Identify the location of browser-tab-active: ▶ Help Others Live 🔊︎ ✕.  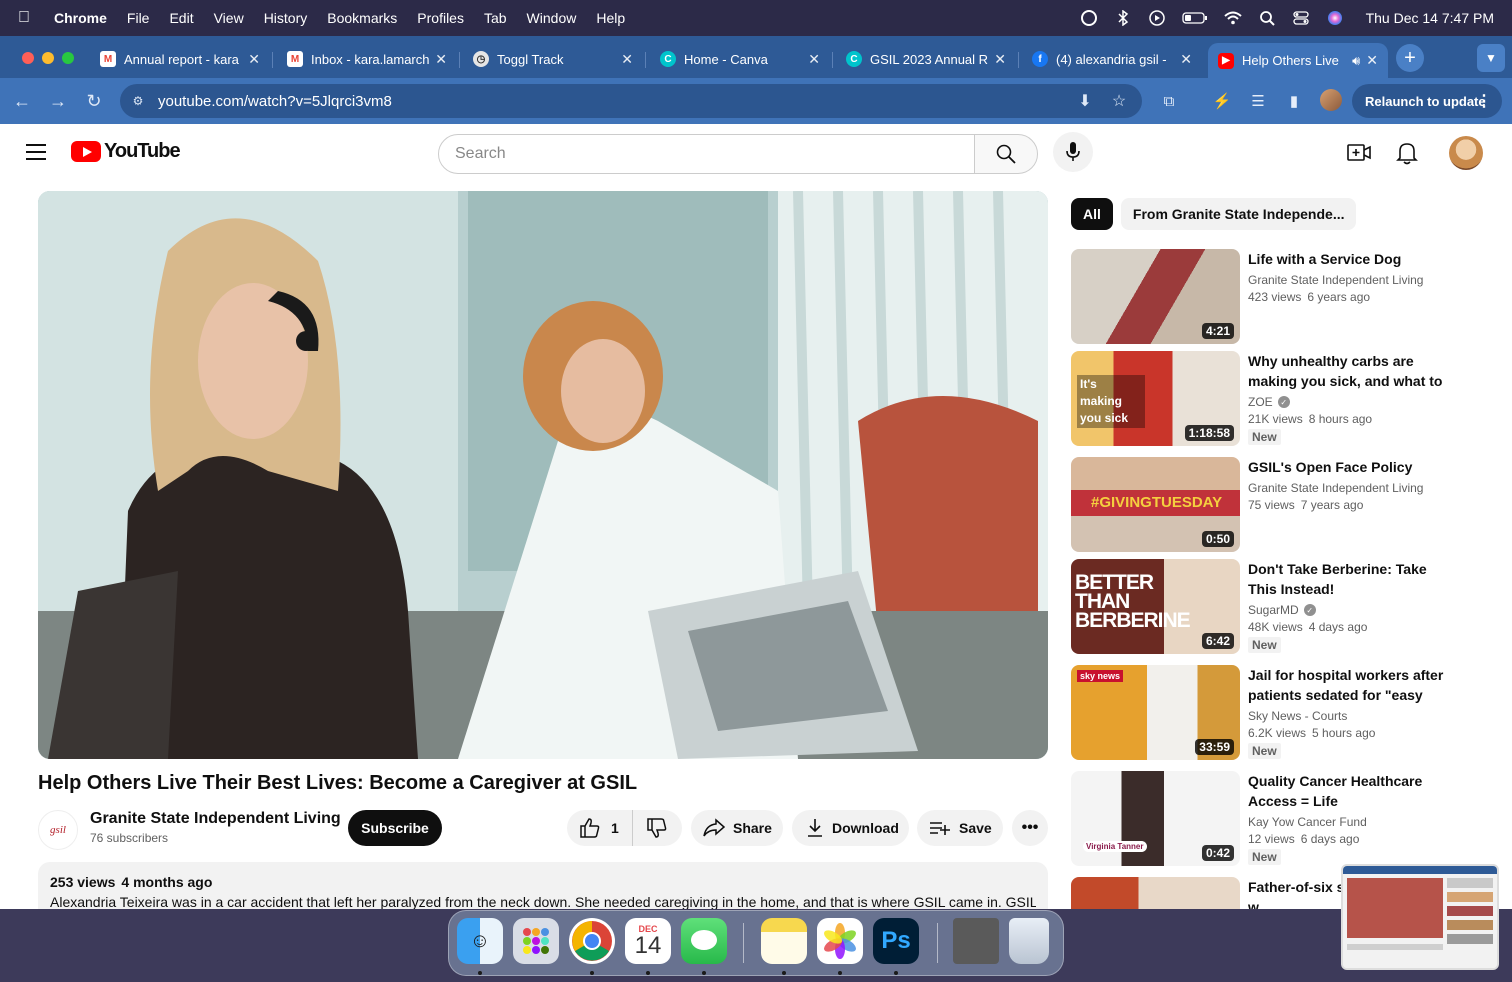
(1298, 60).